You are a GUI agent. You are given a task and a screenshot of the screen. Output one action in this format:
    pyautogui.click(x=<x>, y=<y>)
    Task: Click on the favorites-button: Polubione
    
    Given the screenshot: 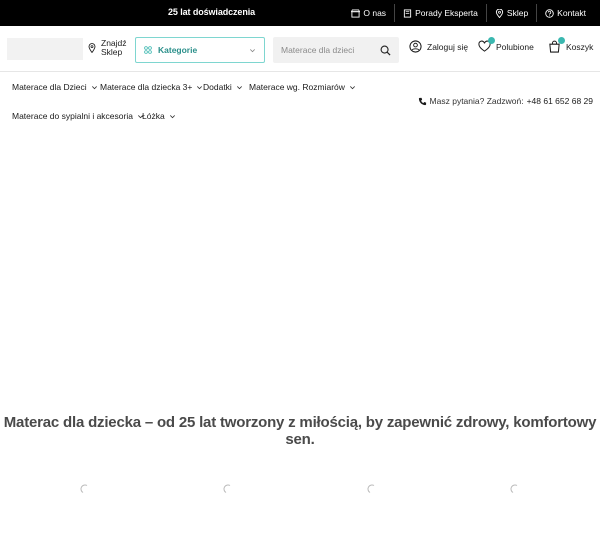 What is the action you would take?
    pyautogui.click(x=506, y=45)
    